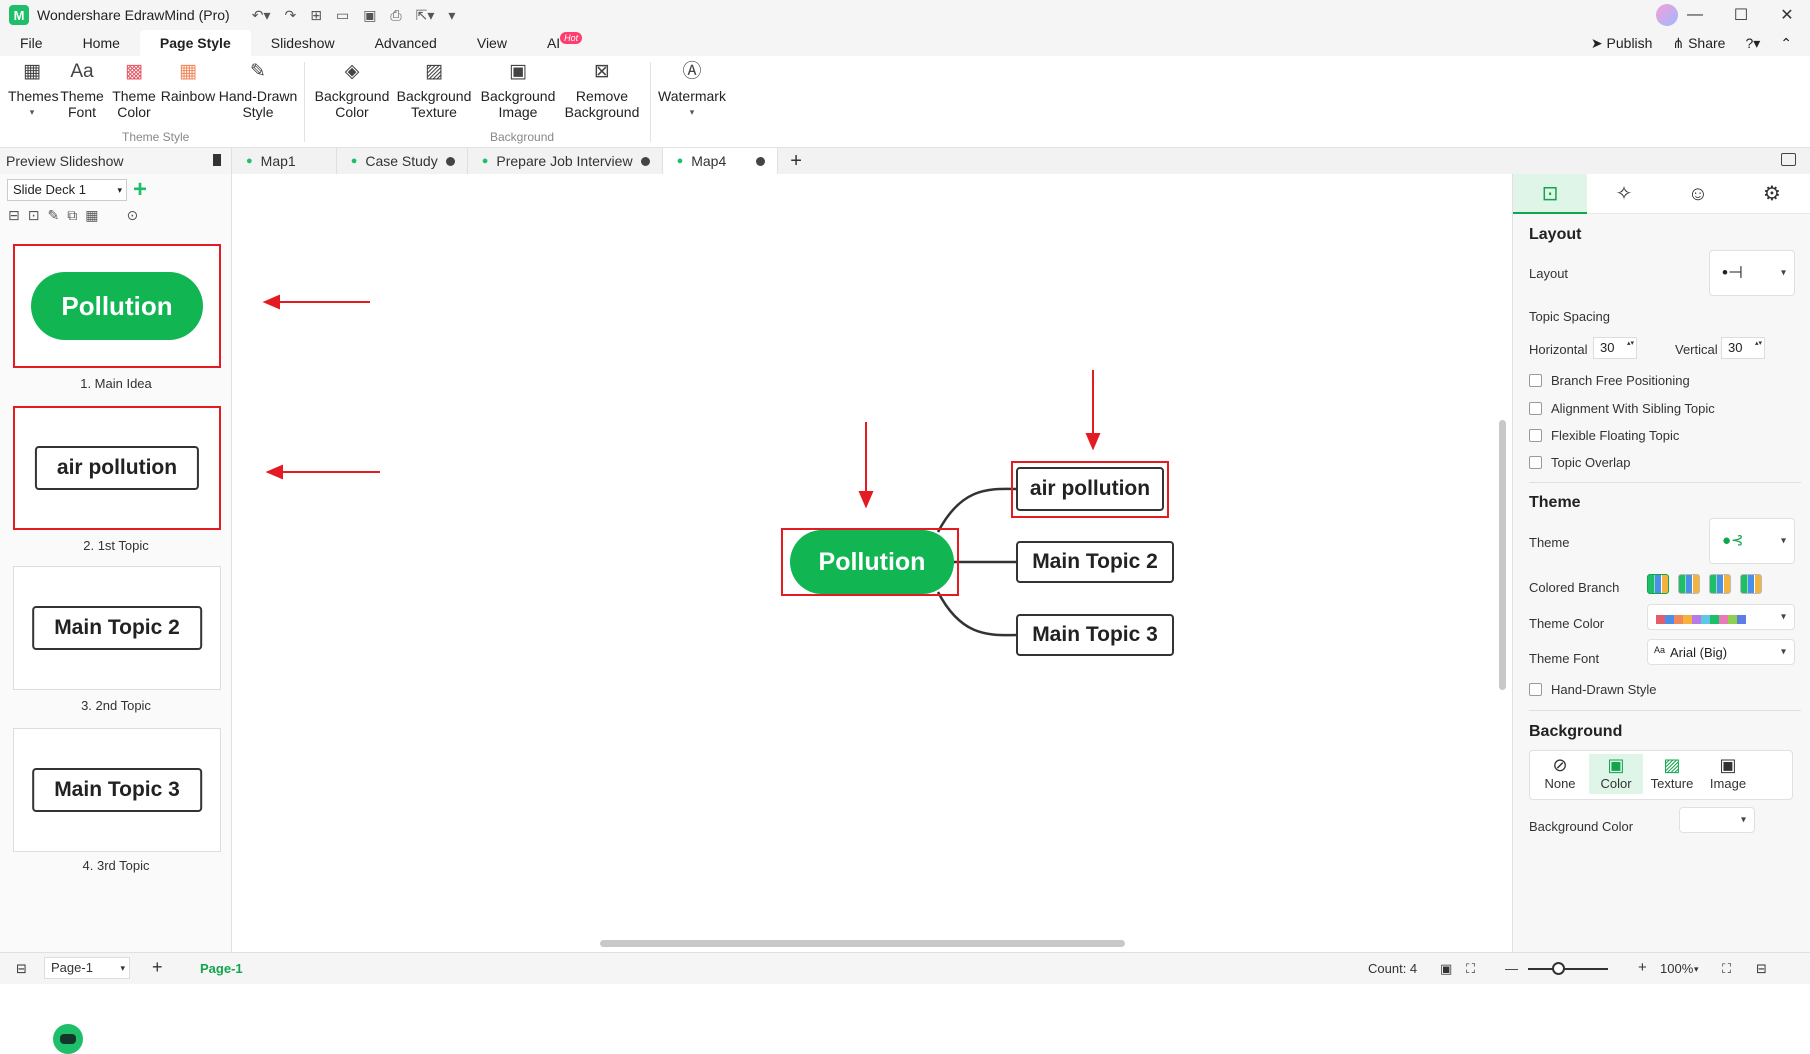 Image resolution: width=1810 pixels, height=1054 pixels. I want to click on vertical-spacing-input: 30, so click(1743, 348).